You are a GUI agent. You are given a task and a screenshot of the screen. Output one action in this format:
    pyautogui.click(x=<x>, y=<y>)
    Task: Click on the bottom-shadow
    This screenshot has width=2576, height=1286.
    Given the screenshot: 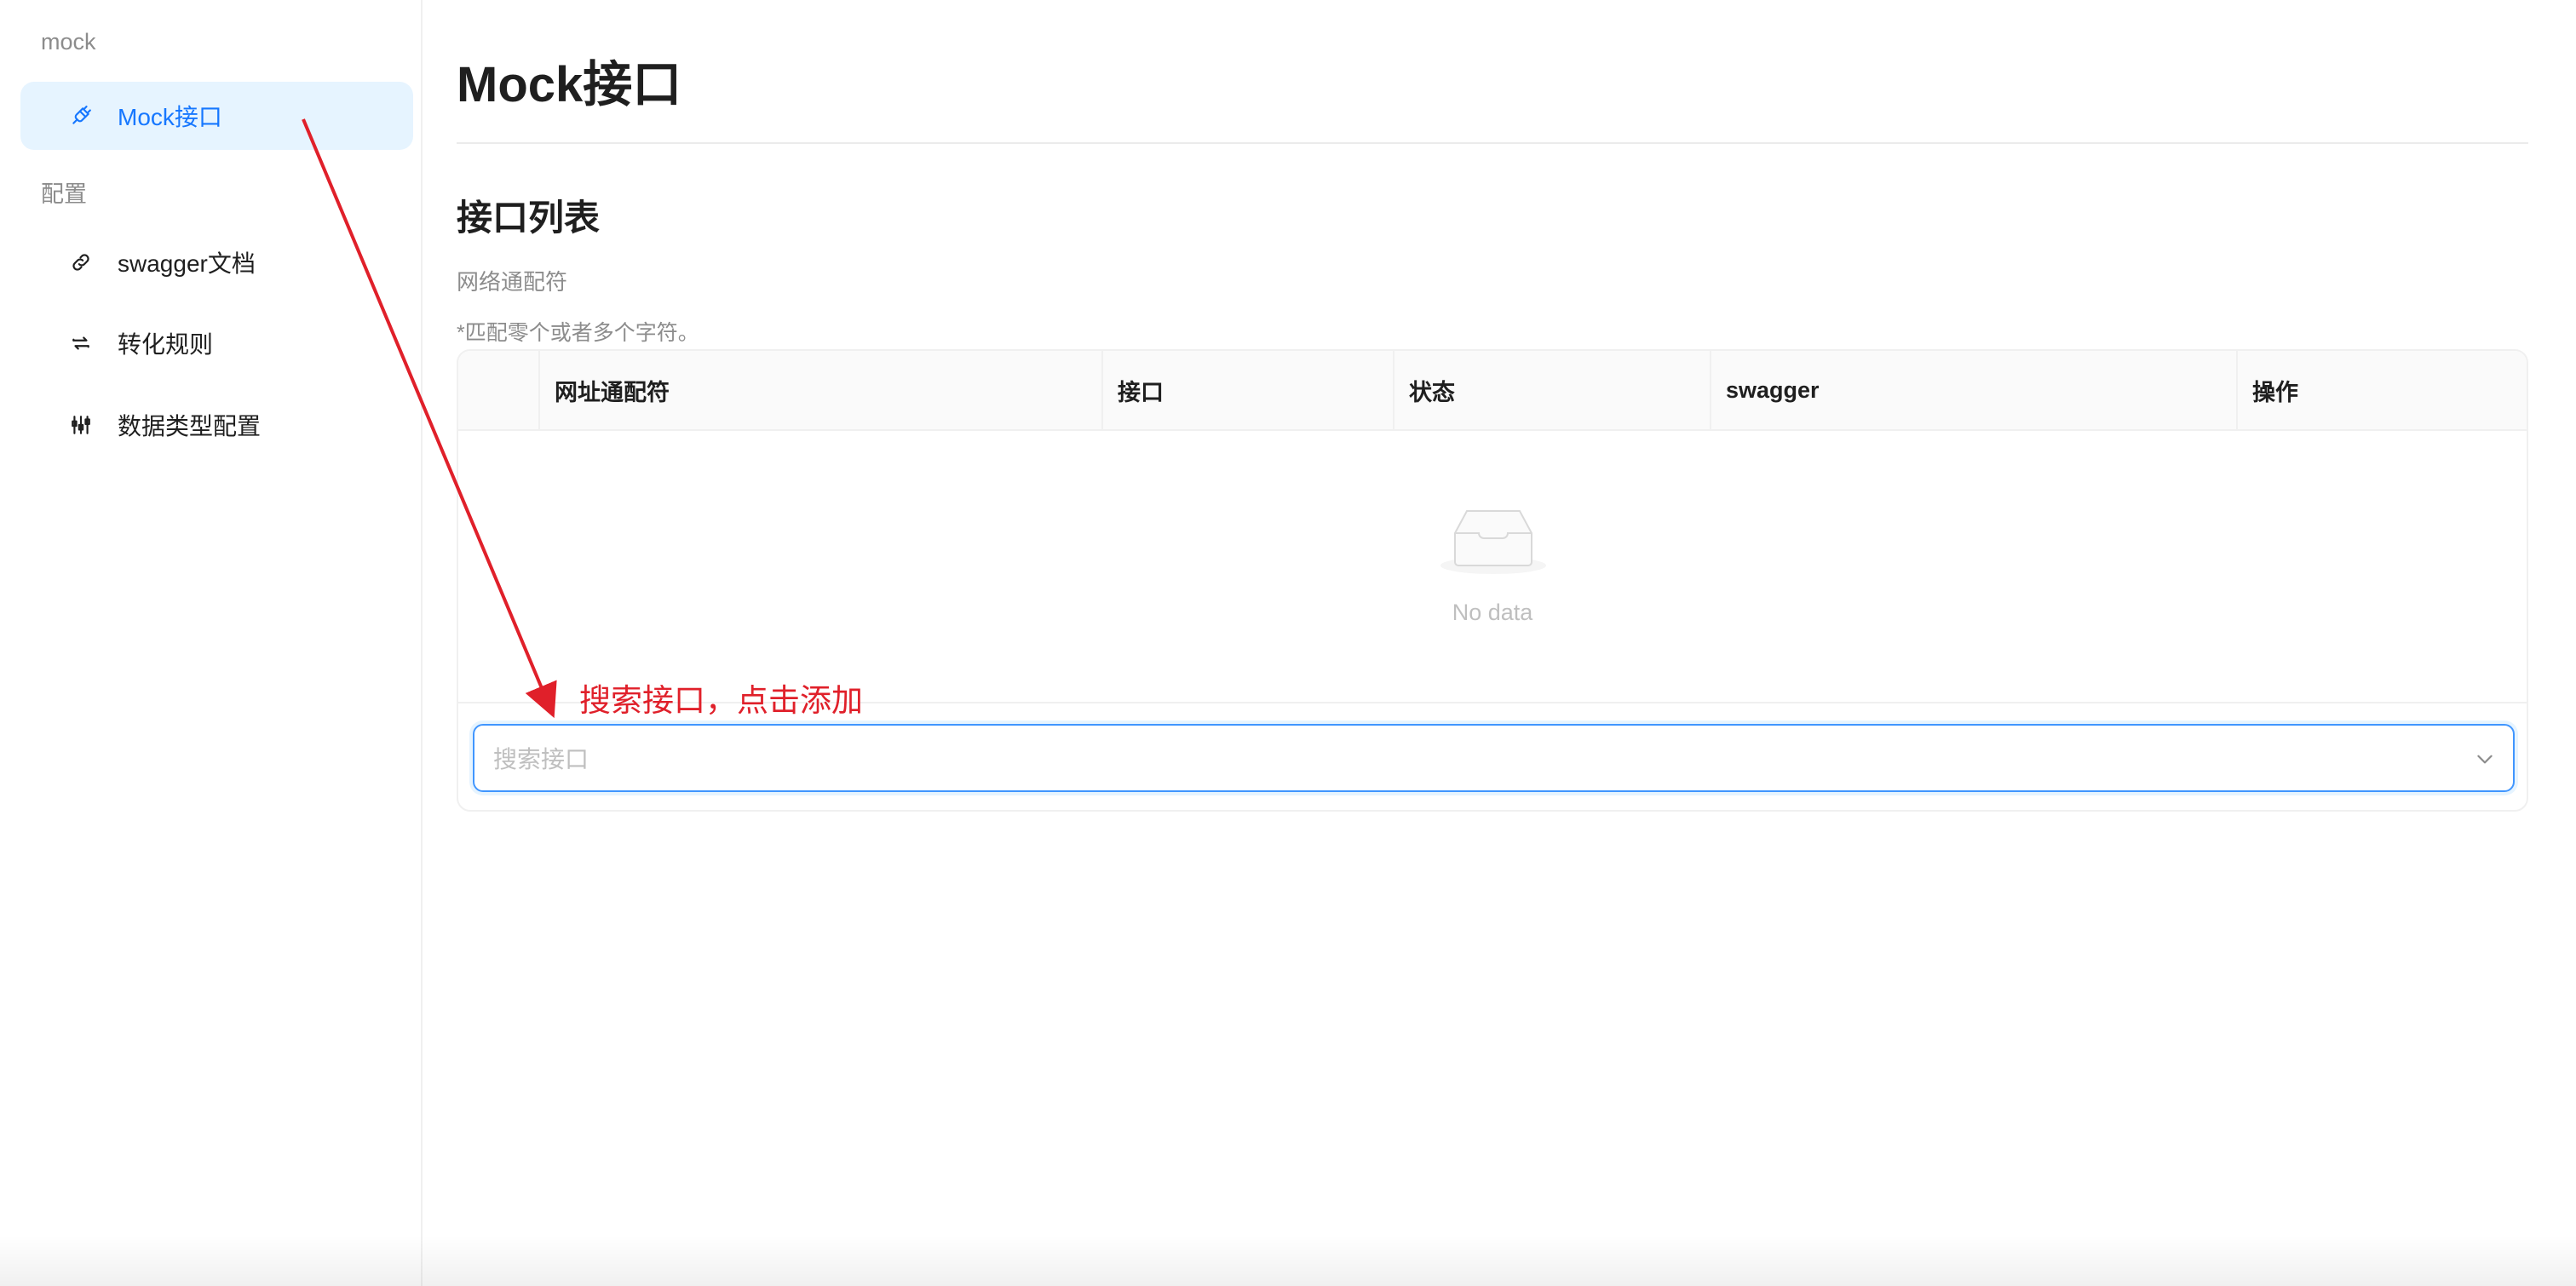 What is the action you would take?
    pyautogui.click(x=1288, y=1260)
    